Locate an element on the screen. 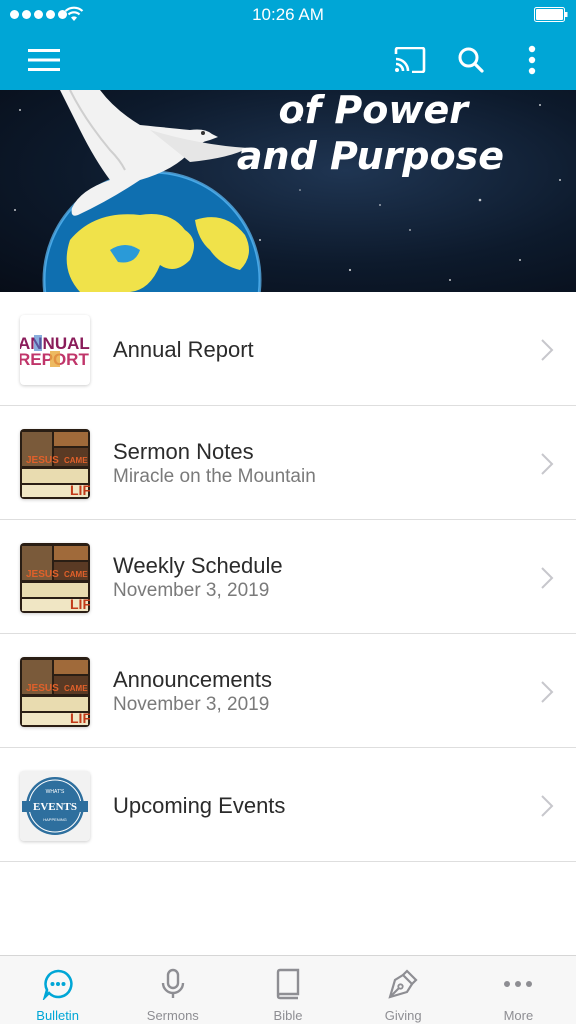 This screenshot has height=1024, width=576. more-vertical-icon is located at coordinates (532, 60).